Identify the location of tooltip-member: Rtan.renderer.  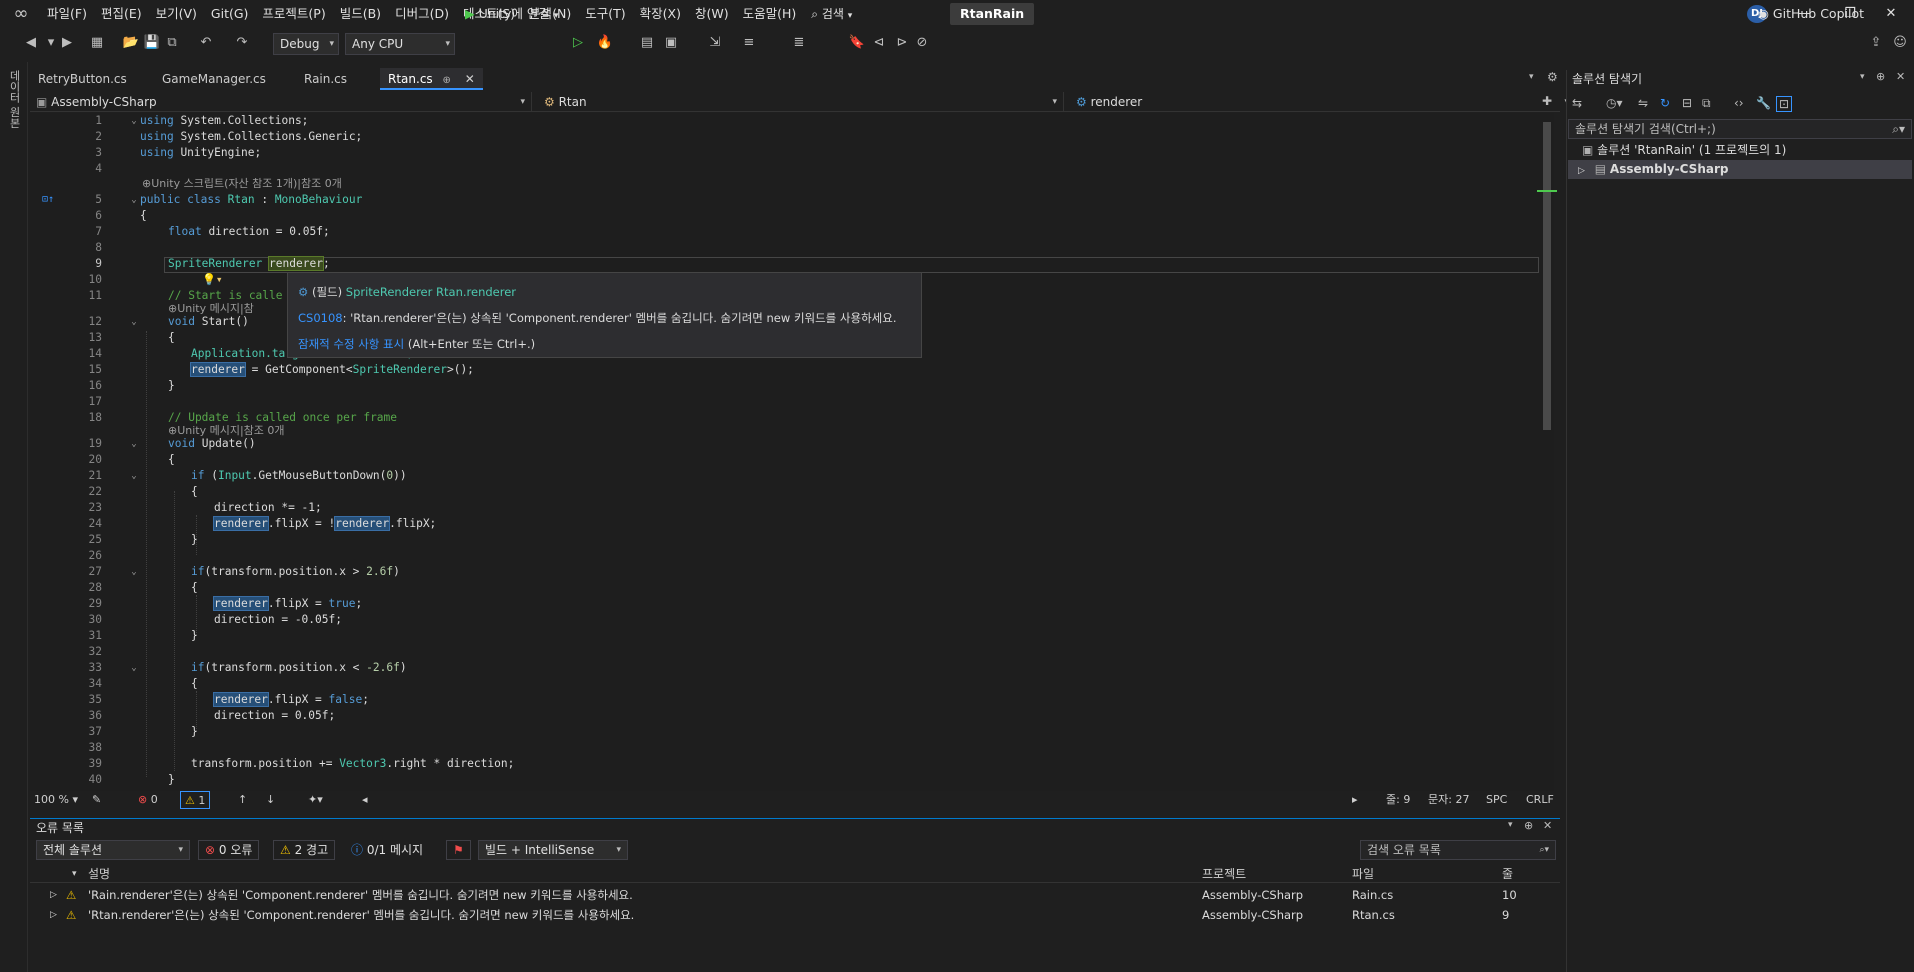
(476, 292).